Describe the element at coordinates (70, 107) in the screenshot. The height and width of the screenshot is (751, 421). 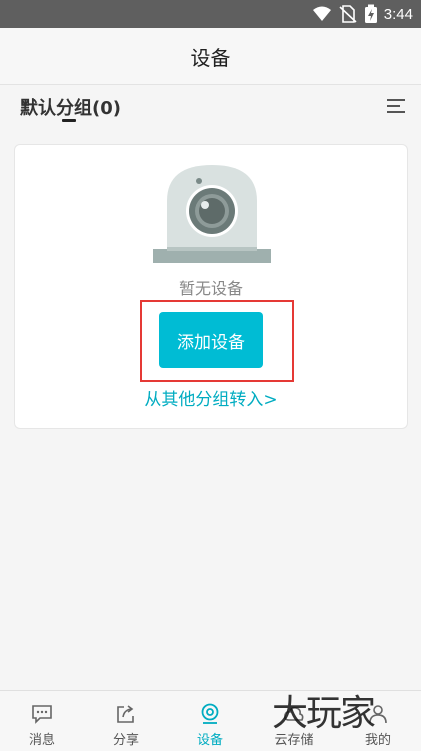
I see `group-title: 默认分组(0)` at that location.